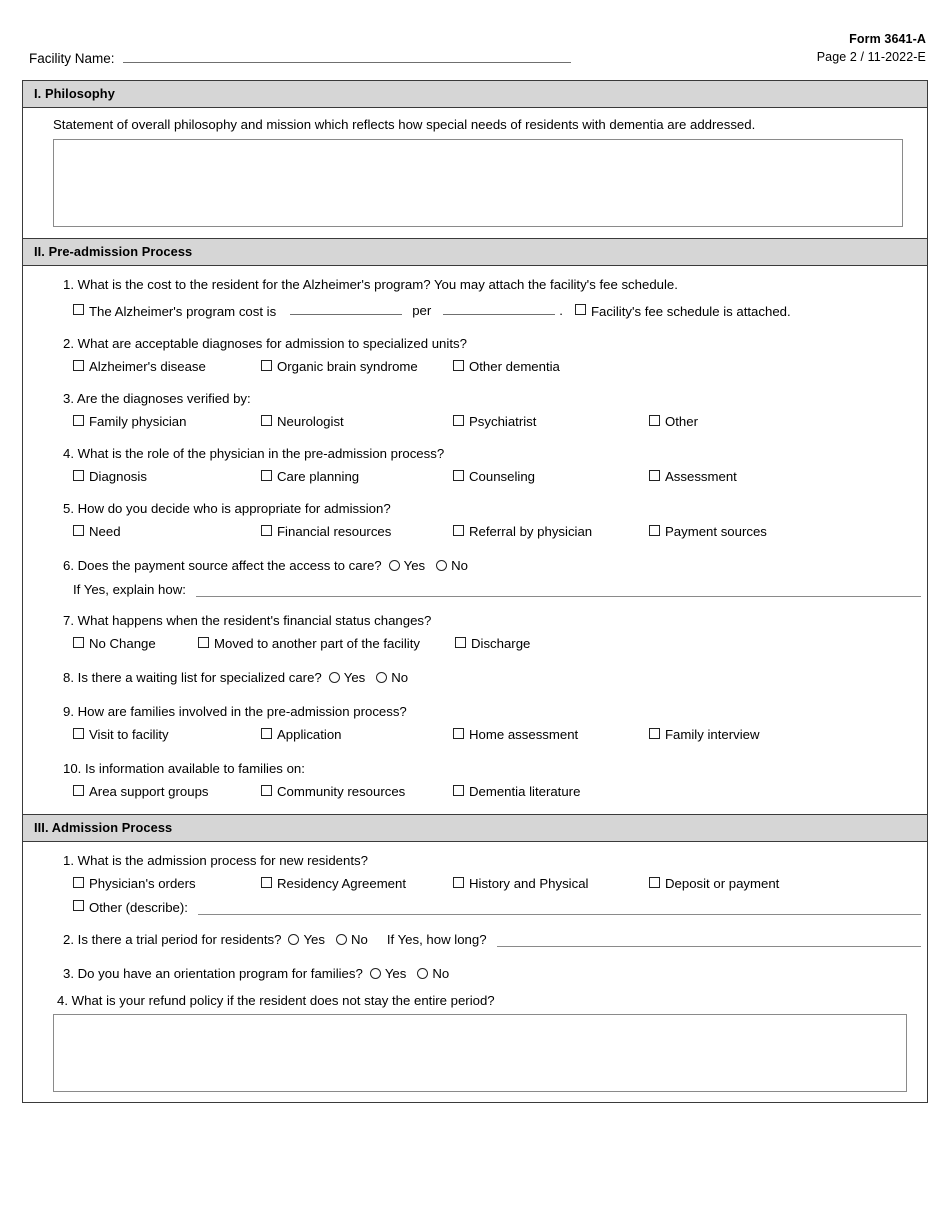 The image size is (950, 1230). I want to click on other-describe-input, so click(559, 909).